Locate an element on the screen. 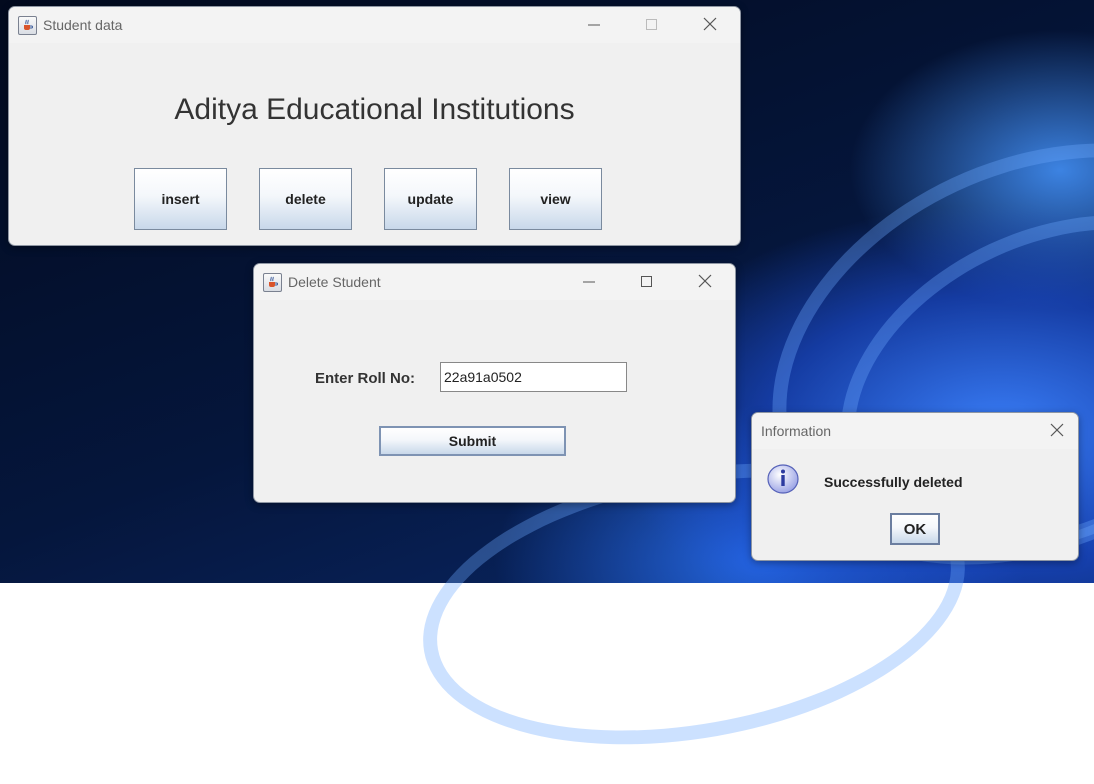 The image size is (1094, 784). title-bar: Delete Student is located at coordinates (494, 282).